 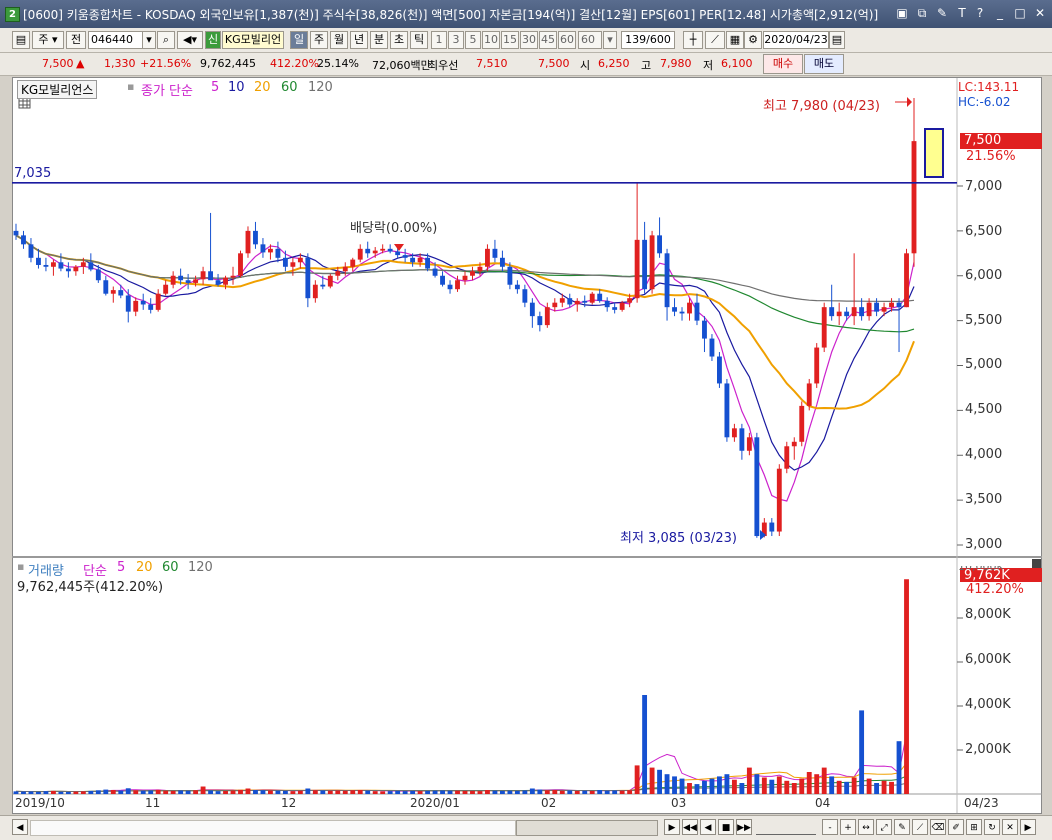 I want to click on close-tool-icon: ✕, so click(x=1010, y=827).